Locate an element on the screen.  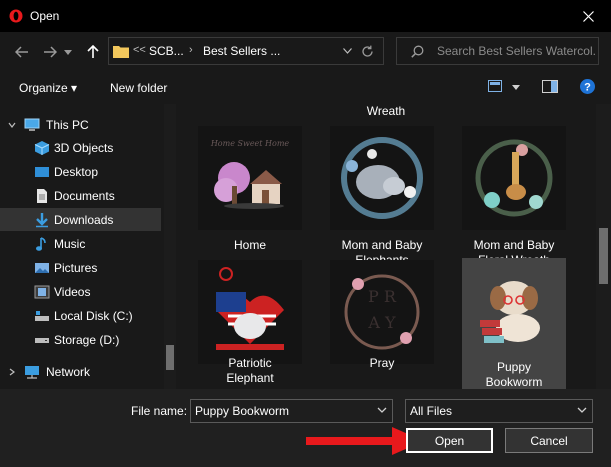
view-options-icon is located at coordinates (495, 86).